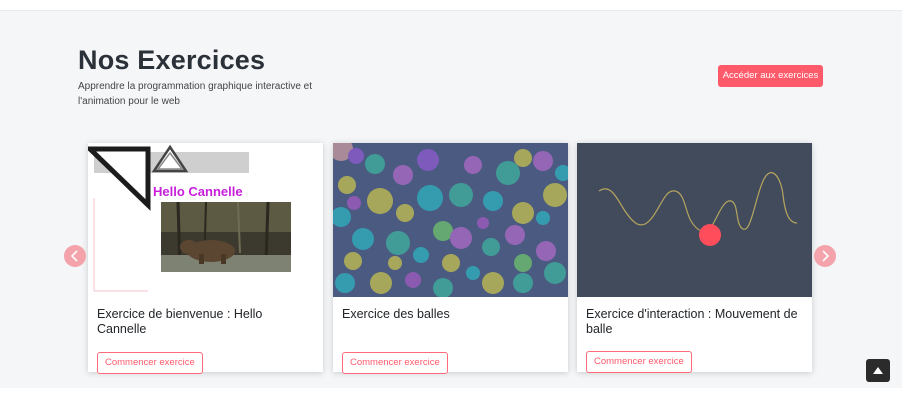  What do you see at coordinates (450, 220) in the screenshot?
I see `balls-thumbnail` at bounding box center [450, 220].